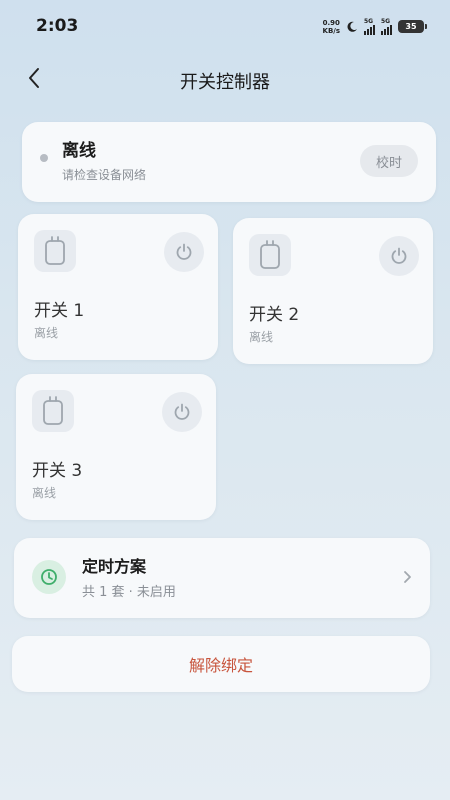 This screenshot has width=450, height=800. I want to click on status-icons: 0.90 KB/s 5G 5G 35, so click(375, 26).